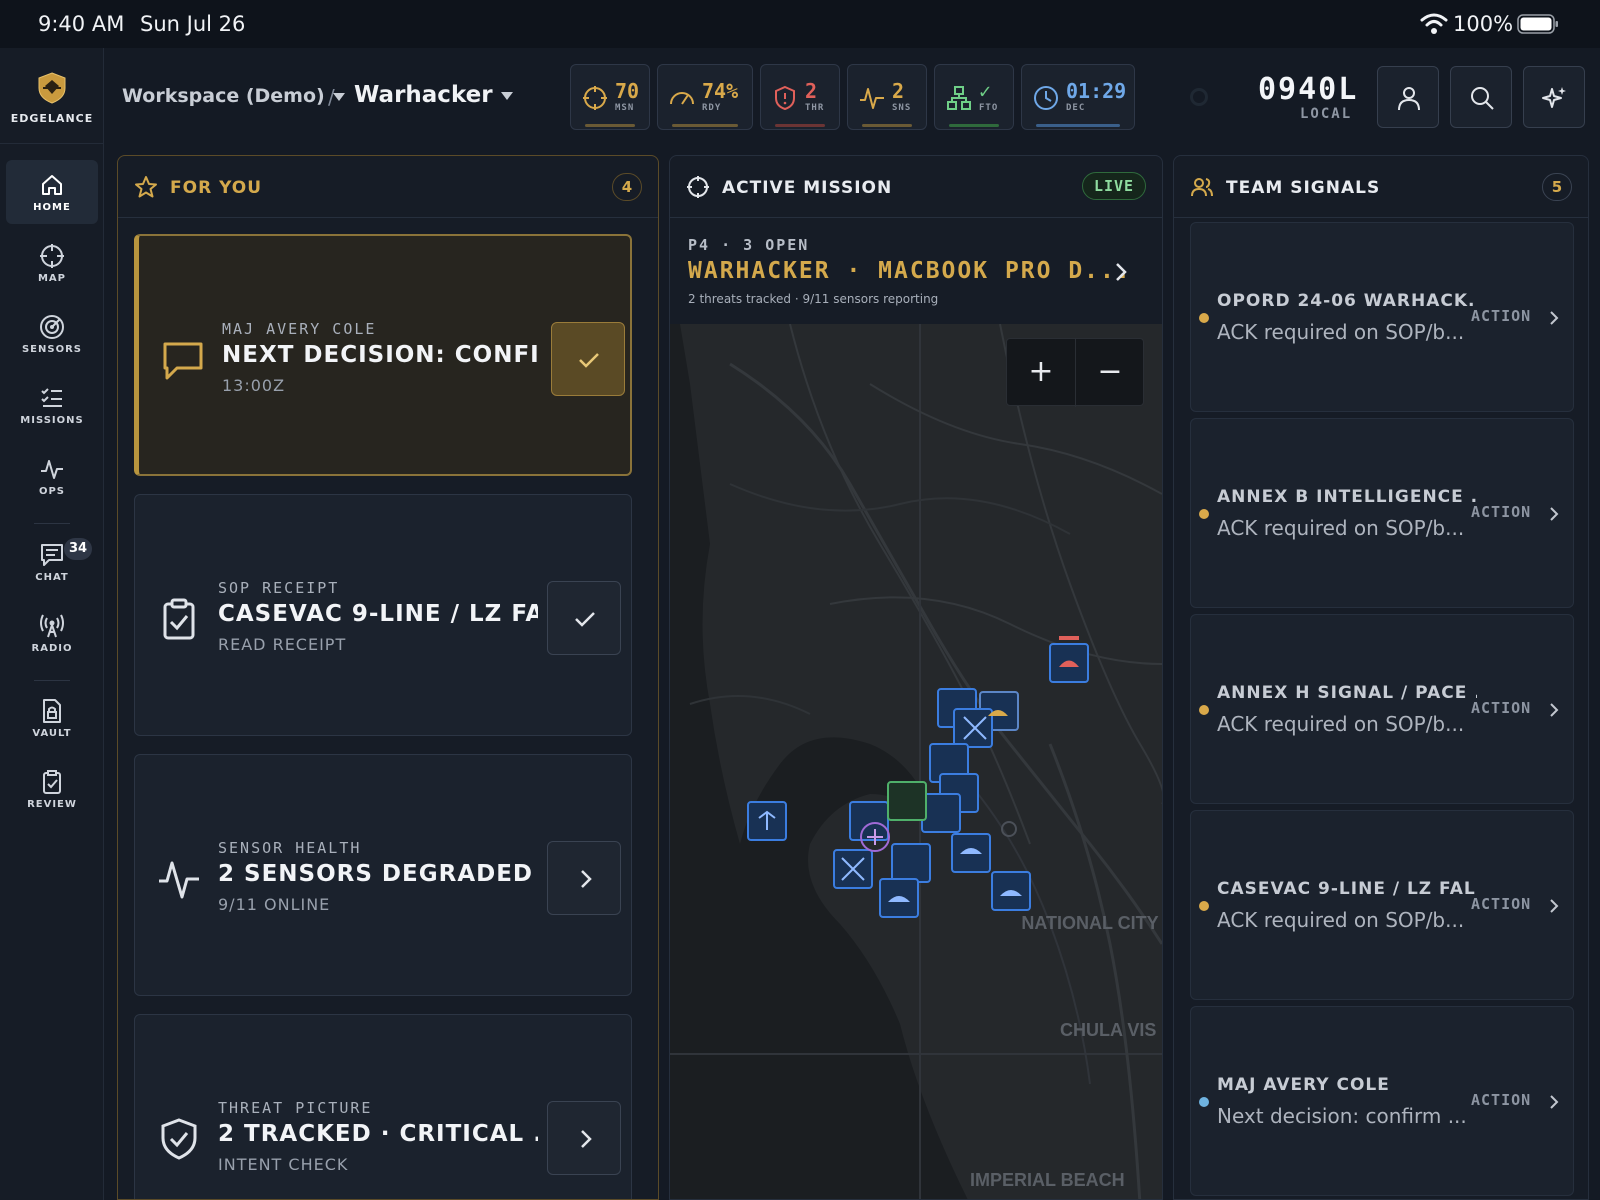 The height and width of the screenshot is (1200, 1600). I want to click on nav-chat-label: CHAT, so click(52, 577).